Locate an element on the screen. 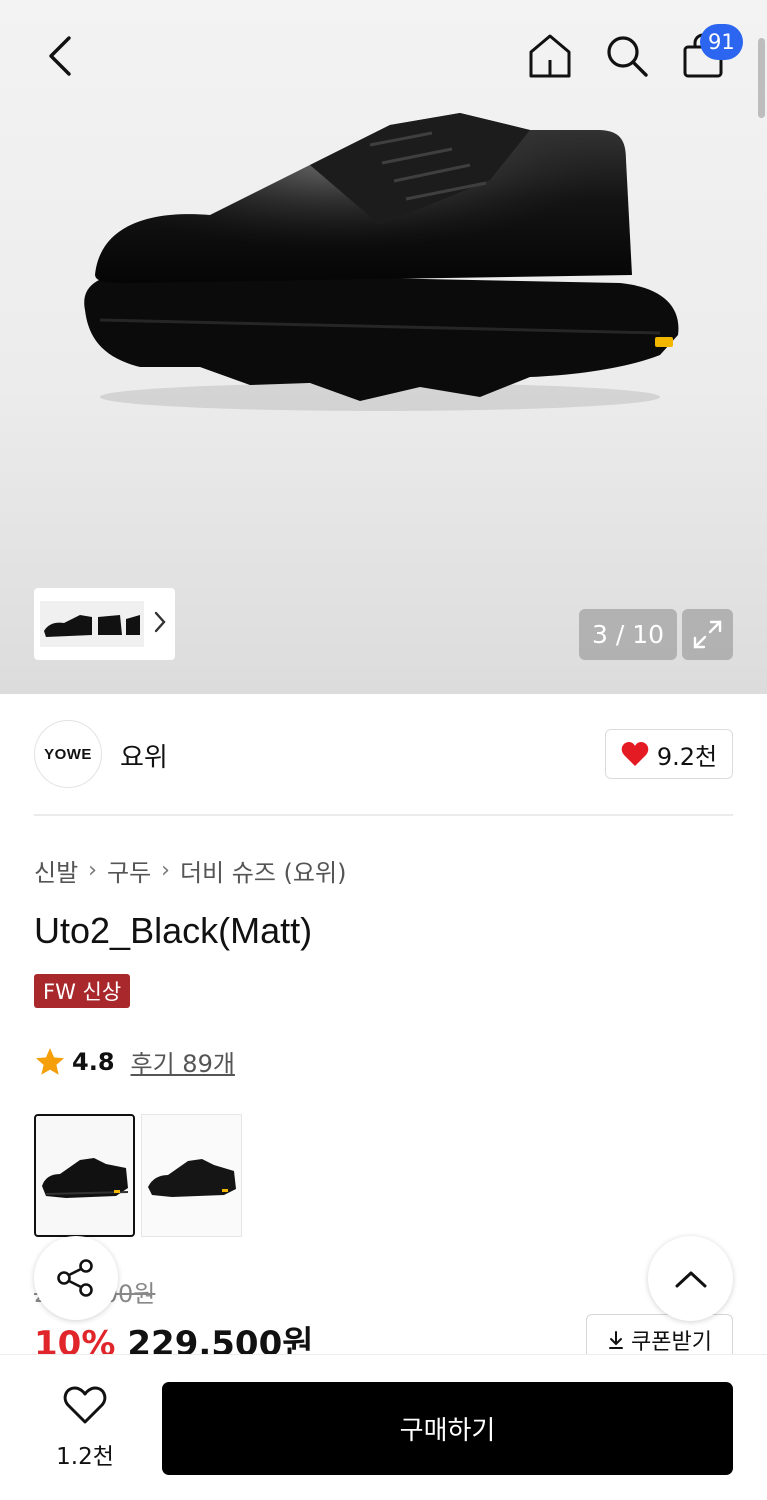 The height and width of the screenshot is (1500, 767). chevron-up-icon is located at coordinates (690, 1279).